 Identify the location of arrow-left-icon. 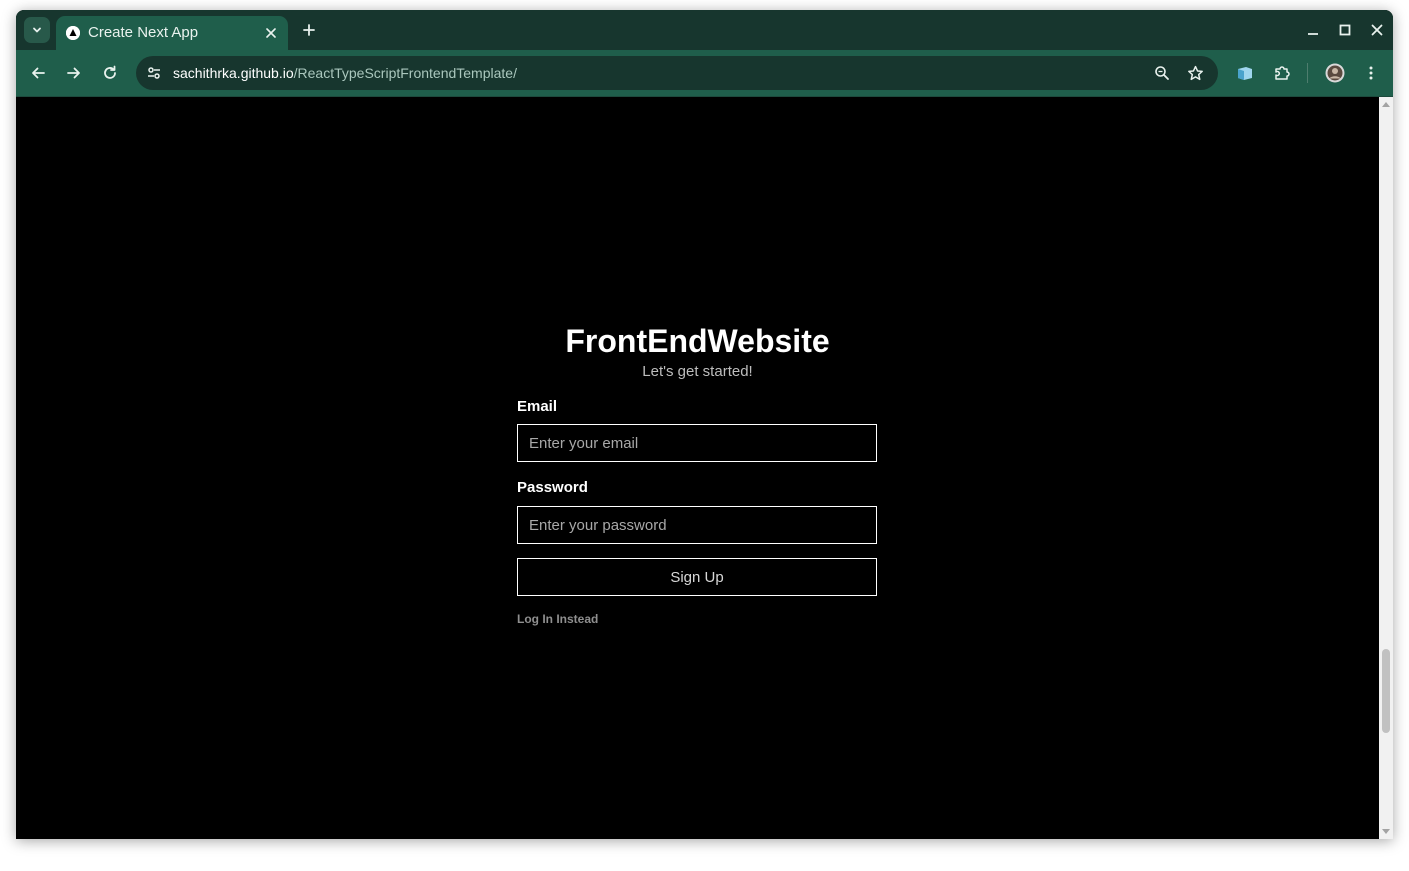
(38, 73).